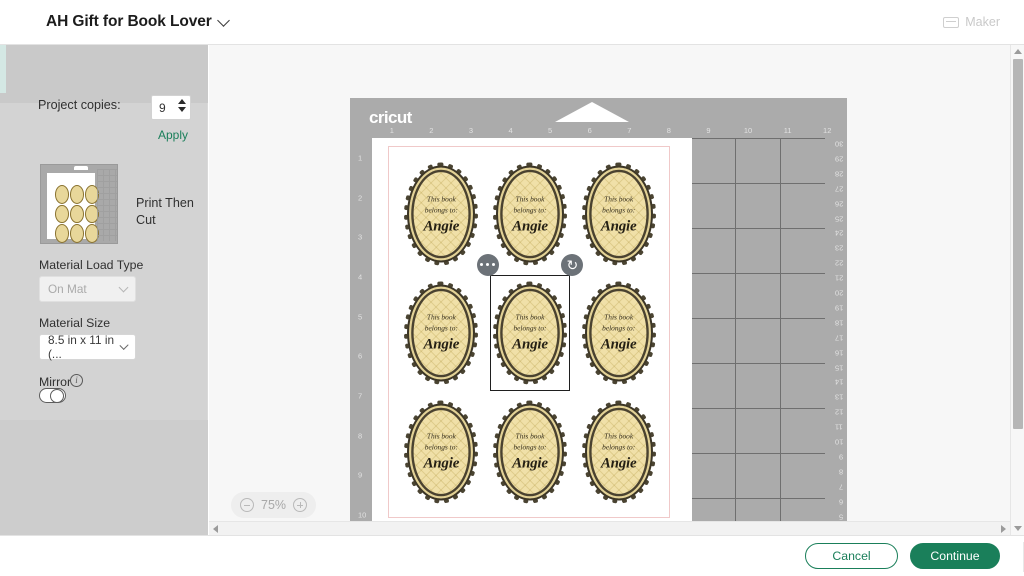 Image resolution: width=1024 pixels, height=576 pixels. Describe the element at coordinates (708, 130) in the screenshot. I see `ruler-tick-top: 9` at that location.